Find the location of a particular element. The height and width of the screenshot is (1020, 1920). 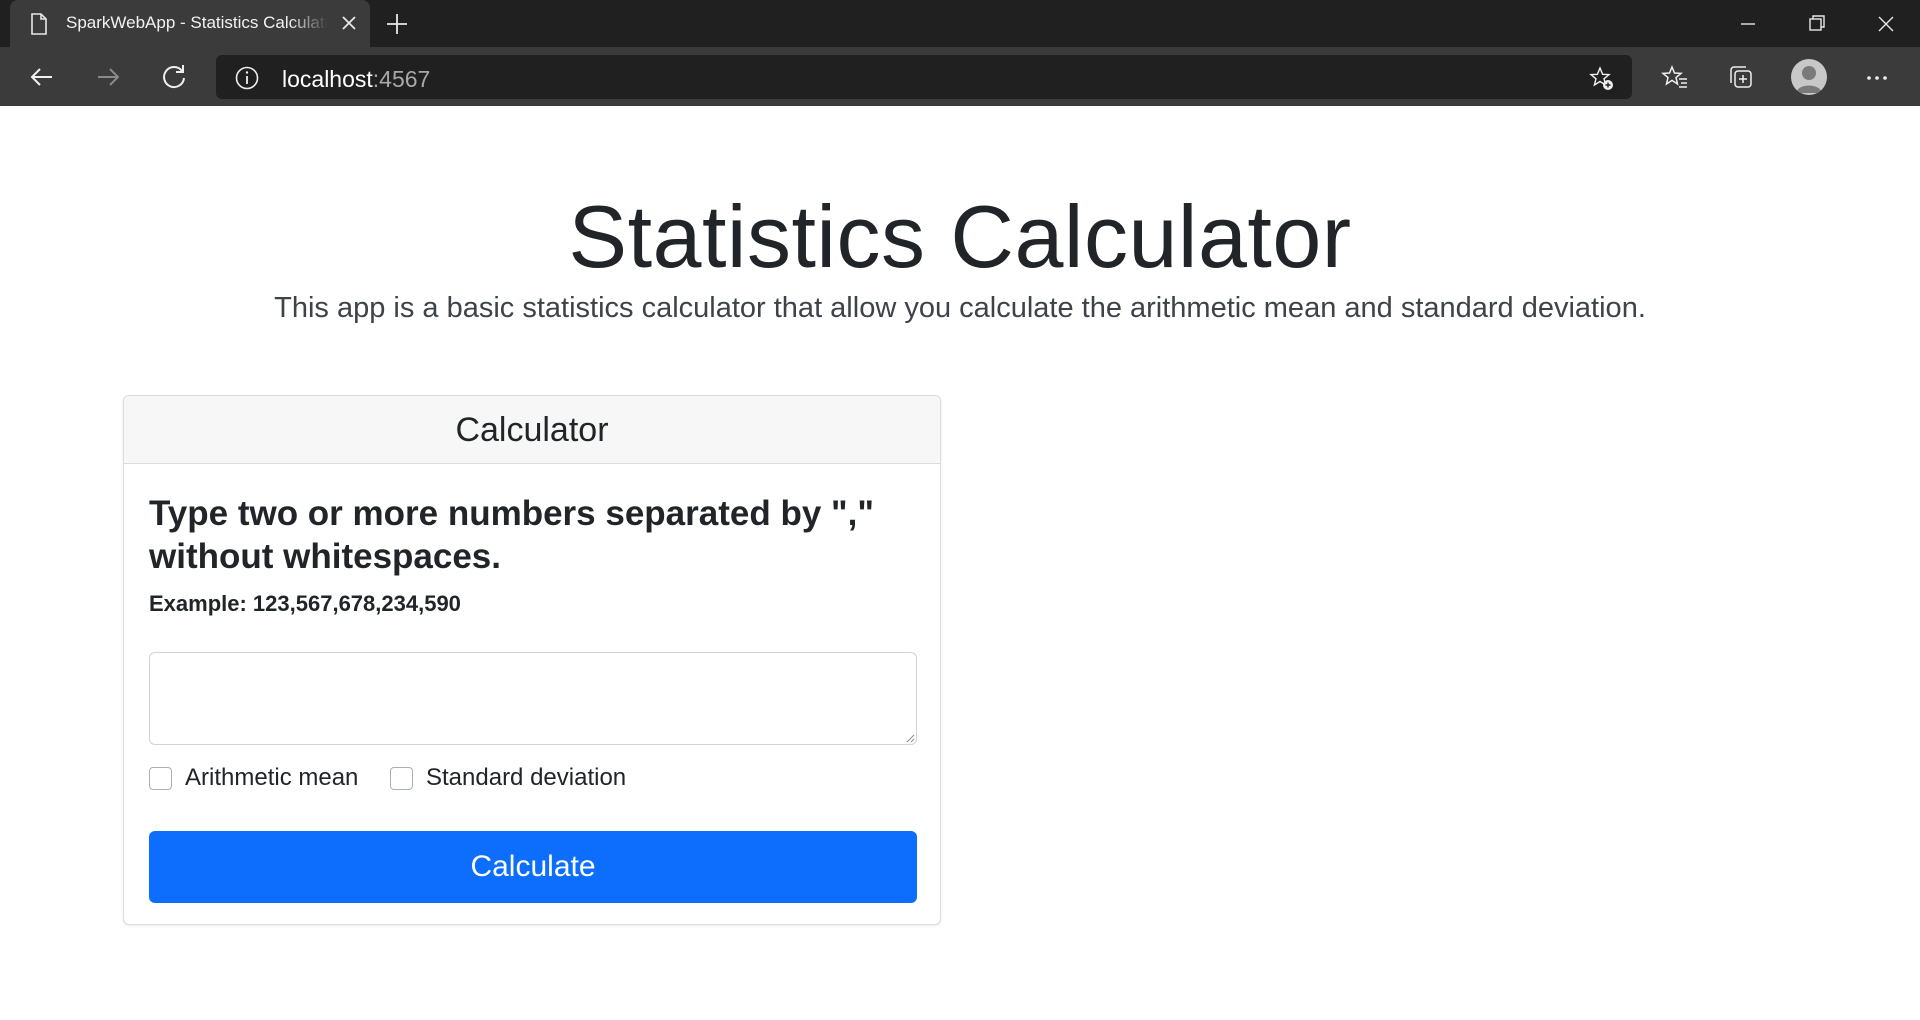

profile-avatar is located at coordinates (1809, 77).